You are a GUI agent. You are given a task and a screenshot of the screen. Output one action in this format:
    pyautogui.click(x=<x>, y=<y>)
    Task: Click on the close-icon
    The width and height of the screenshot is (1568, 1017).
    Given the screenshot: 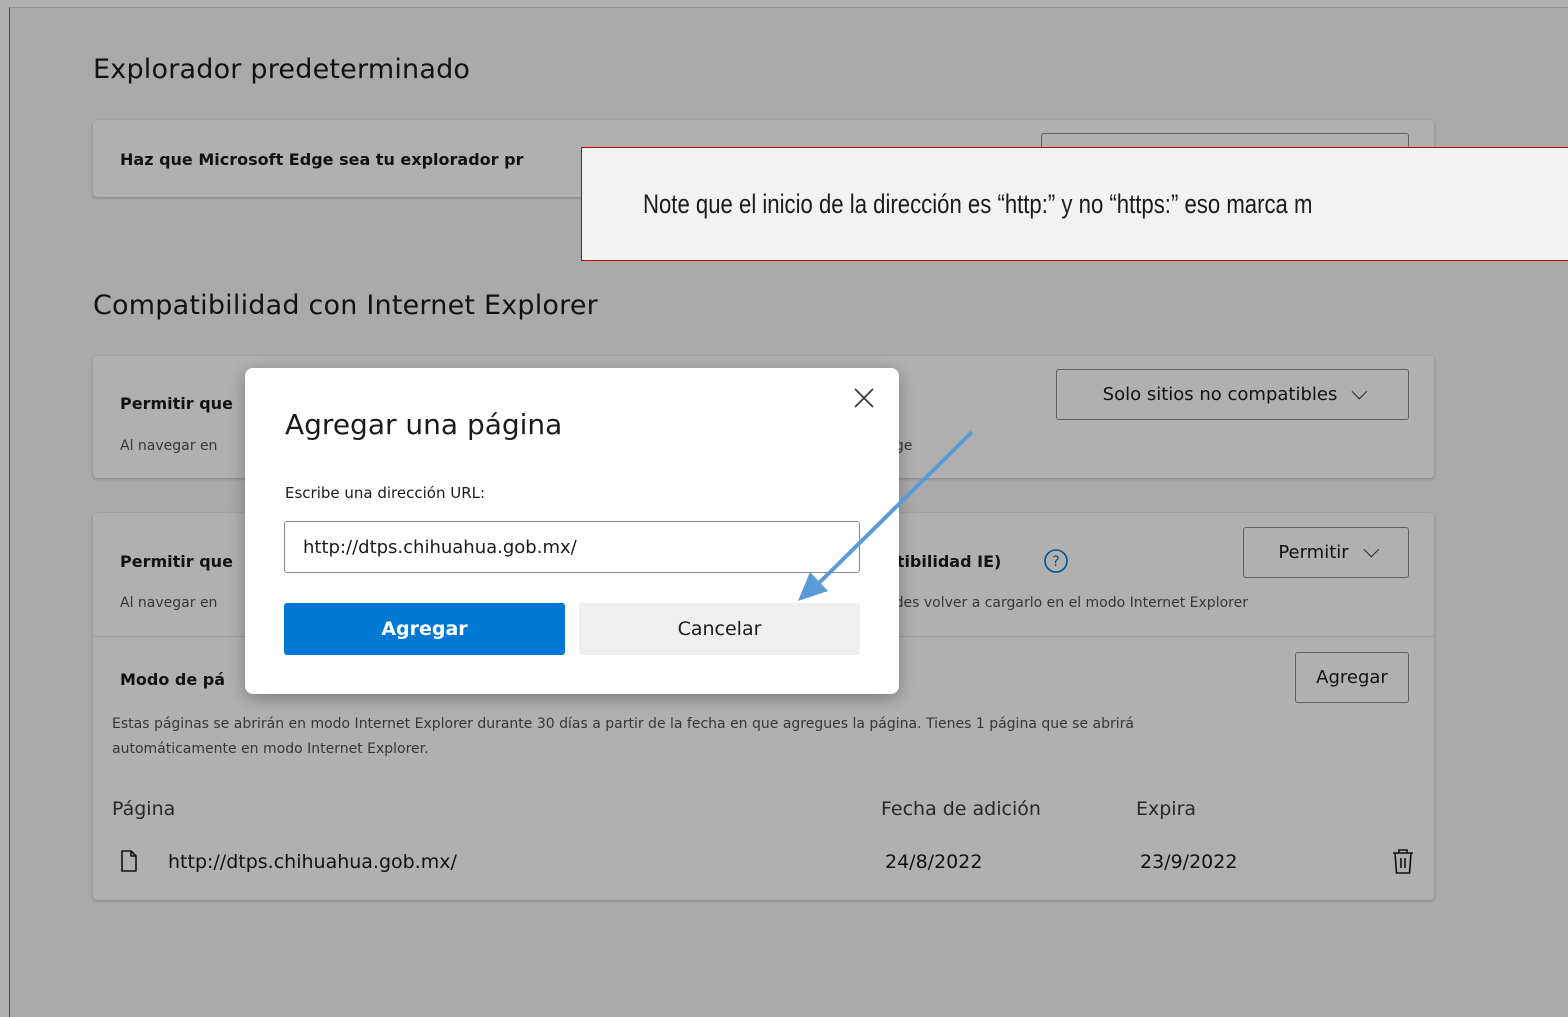 What is the action you would take?
    pyautogui.click(x=864, y=398)
    